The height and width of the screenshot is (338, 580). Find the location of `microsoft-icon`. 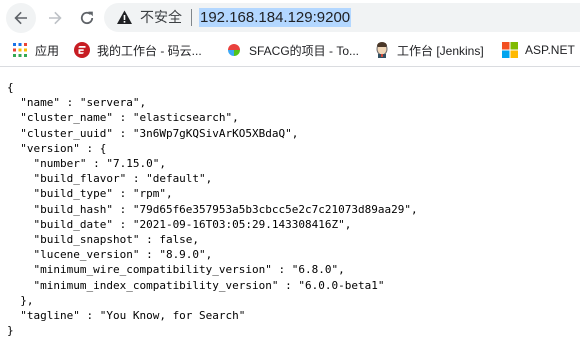

microsoft-icon is located at coordinates (510, 50).